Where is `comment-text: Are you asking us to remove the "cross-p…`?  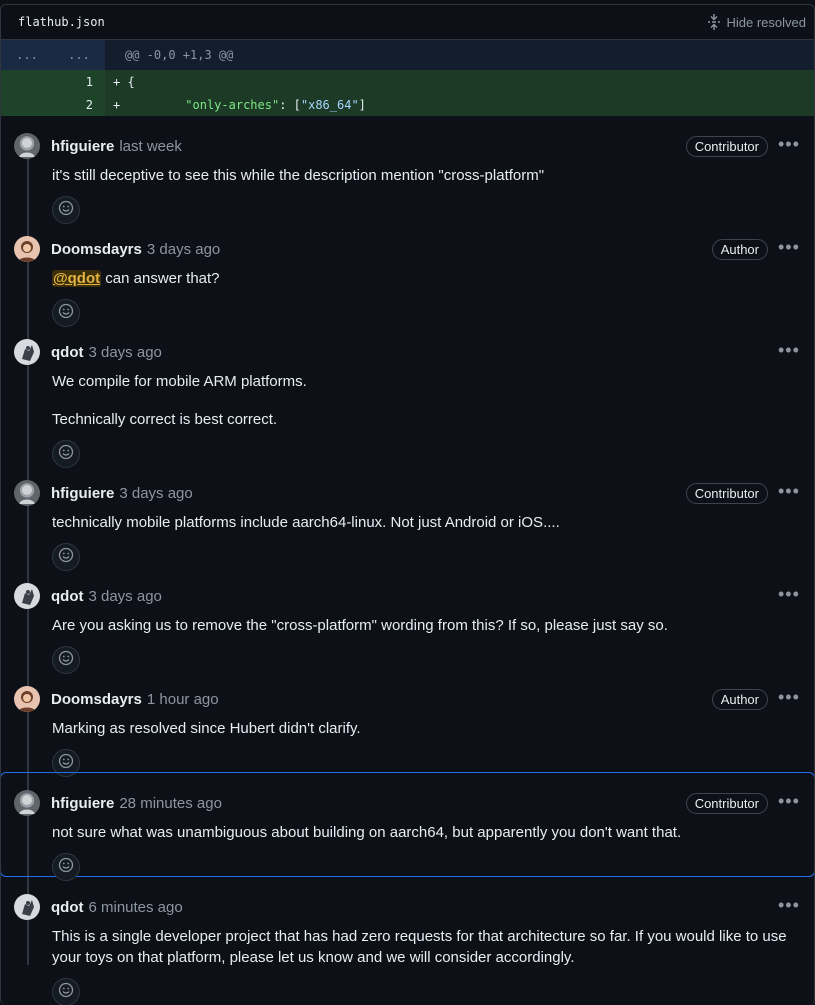 comment-text: Are you asking us to remove the "cross-p… is located at coordinates (360, 625).